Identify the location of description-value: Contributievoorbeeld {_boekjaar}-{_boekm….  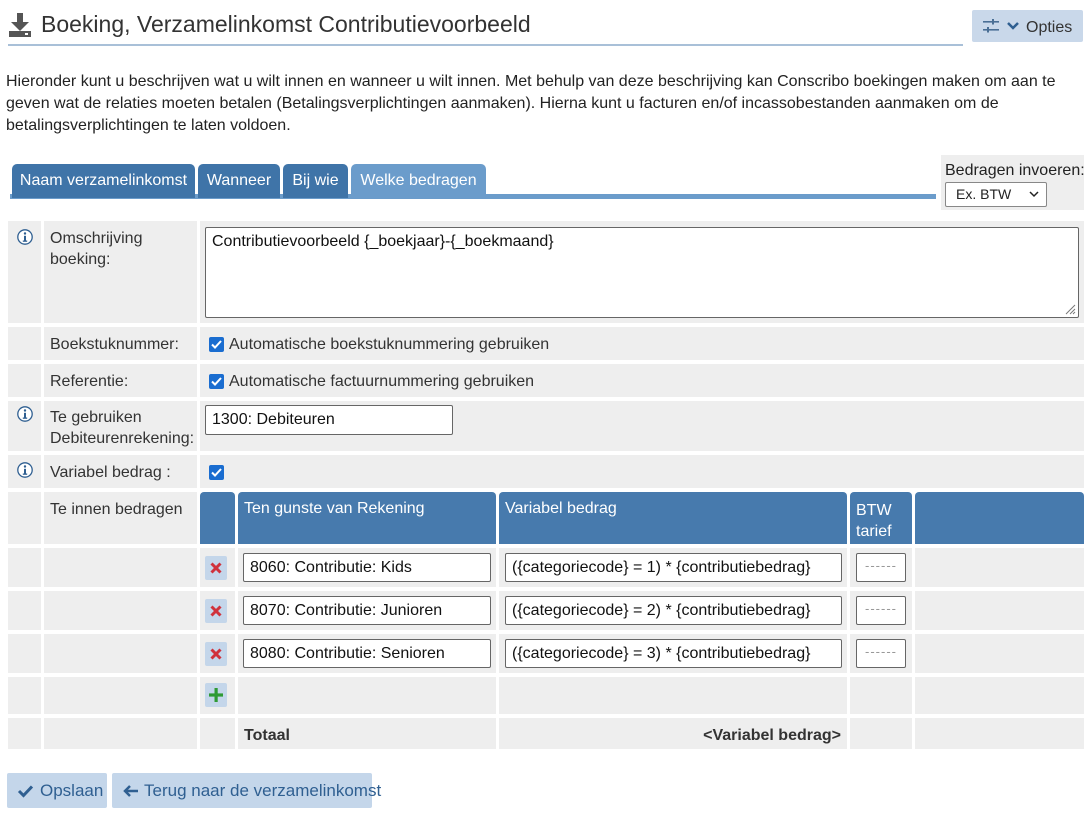
(383, 241).